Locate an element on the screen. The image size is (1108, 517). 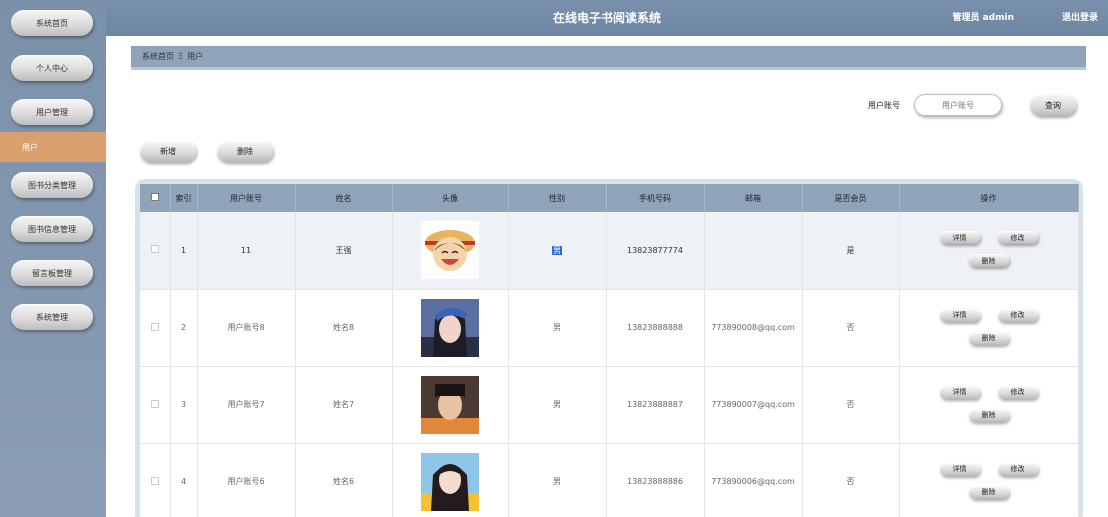
cell-account: 用户账号8 is located at coordinates (246, 328).